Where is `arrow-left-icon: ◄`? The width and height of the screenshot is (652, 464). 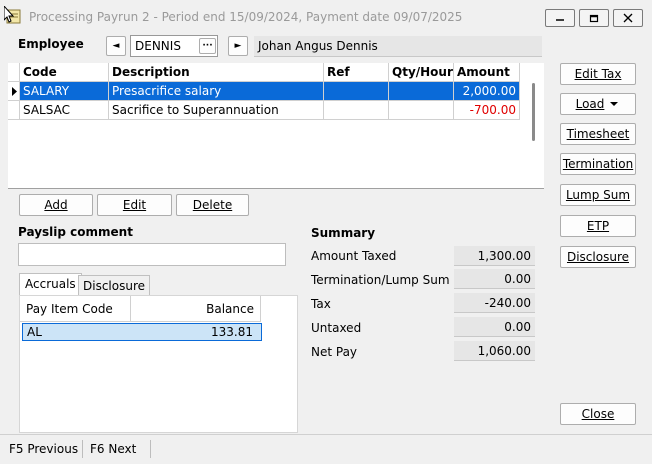
arrow-left-icon: ◄ is located at coordinates (116, 46).